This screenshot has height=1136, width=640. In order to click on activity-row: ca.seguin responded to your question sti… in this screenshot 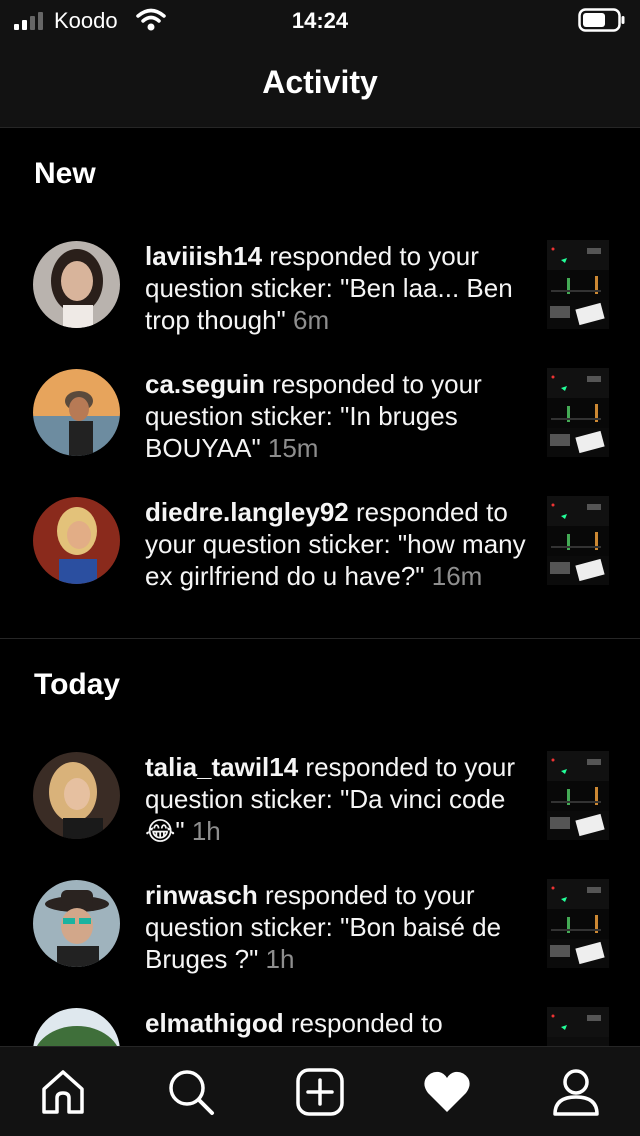, I will do `click(320, 428)`.